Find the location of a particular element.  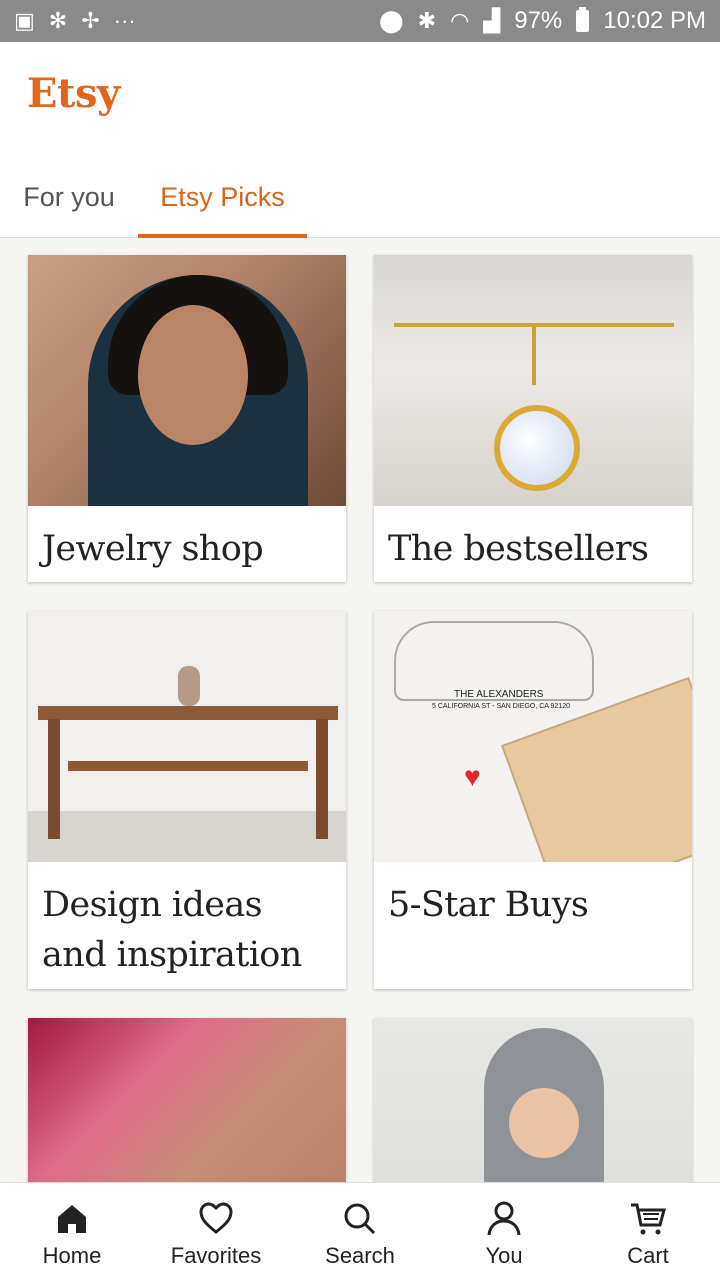

card-design-ideas: Design ideas and inspiration is located at coordinates (187, 800).